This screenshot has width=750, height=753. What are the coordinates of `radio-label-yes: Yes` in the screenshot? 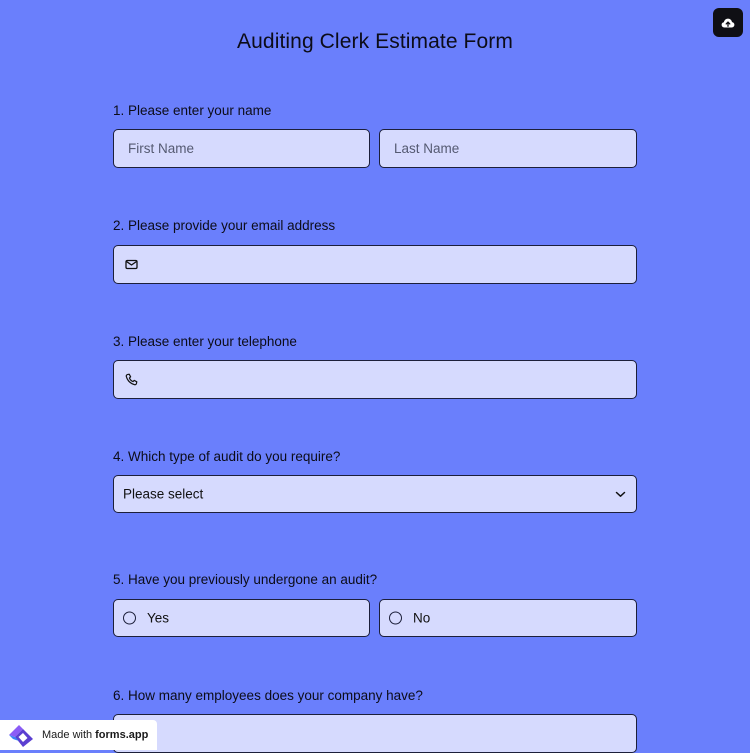 It's located at (158, 618).